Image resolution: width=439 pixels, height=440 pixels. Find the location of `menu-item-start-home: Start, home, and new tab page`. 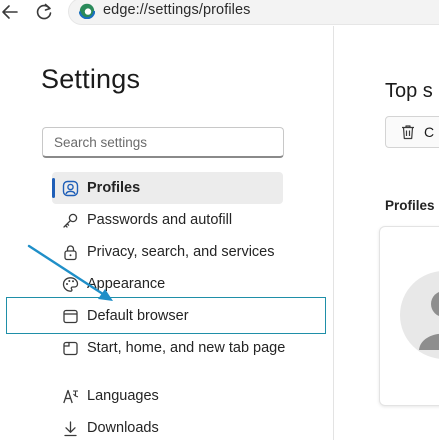

menu-item-start-home: Start, home, and new tab page is located at coordinates (169, 348).